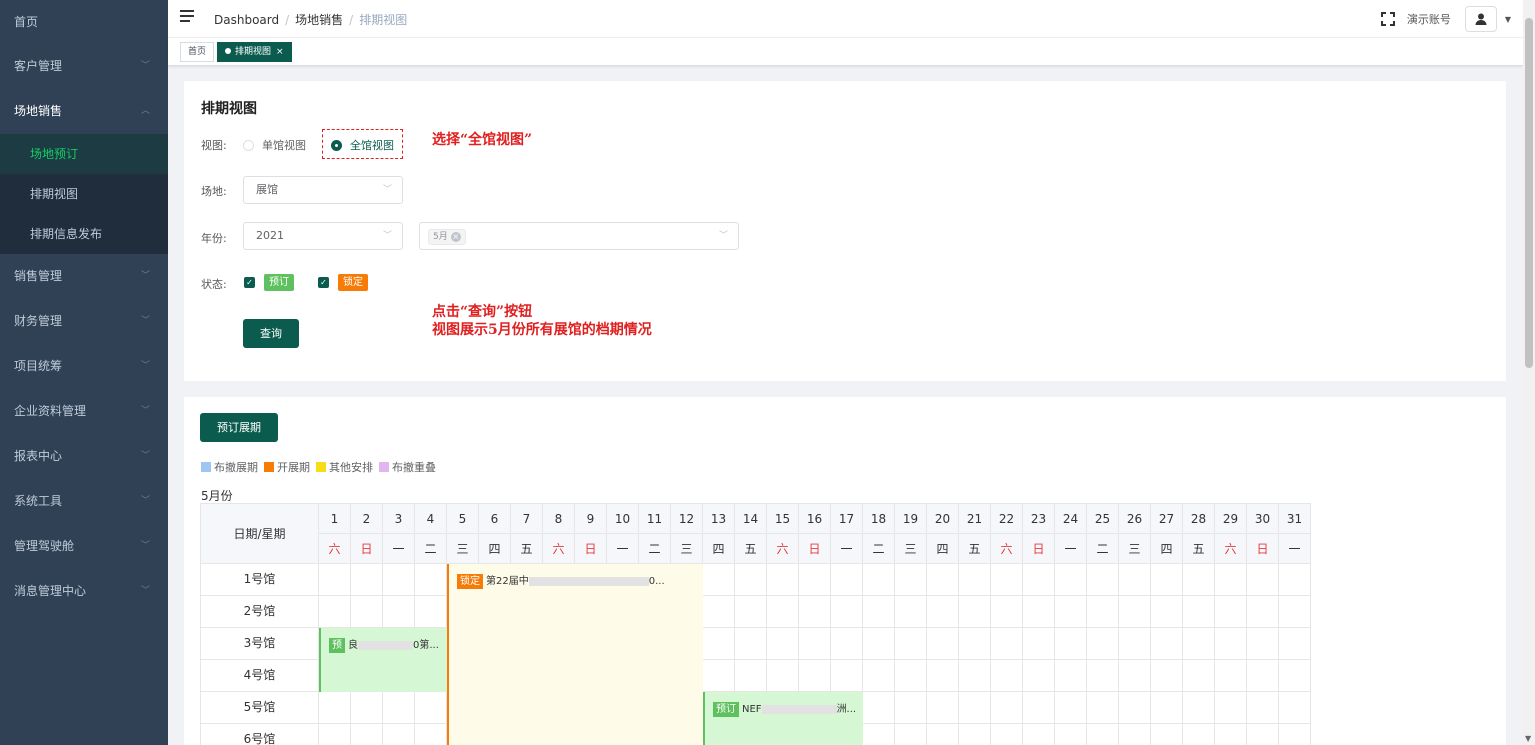 This screenshot has width=1535, height=745. What do you see at coordinates (187, 17) in the screenshot?
I see `menu-toggle-icon` at bounding box center [187, 17].